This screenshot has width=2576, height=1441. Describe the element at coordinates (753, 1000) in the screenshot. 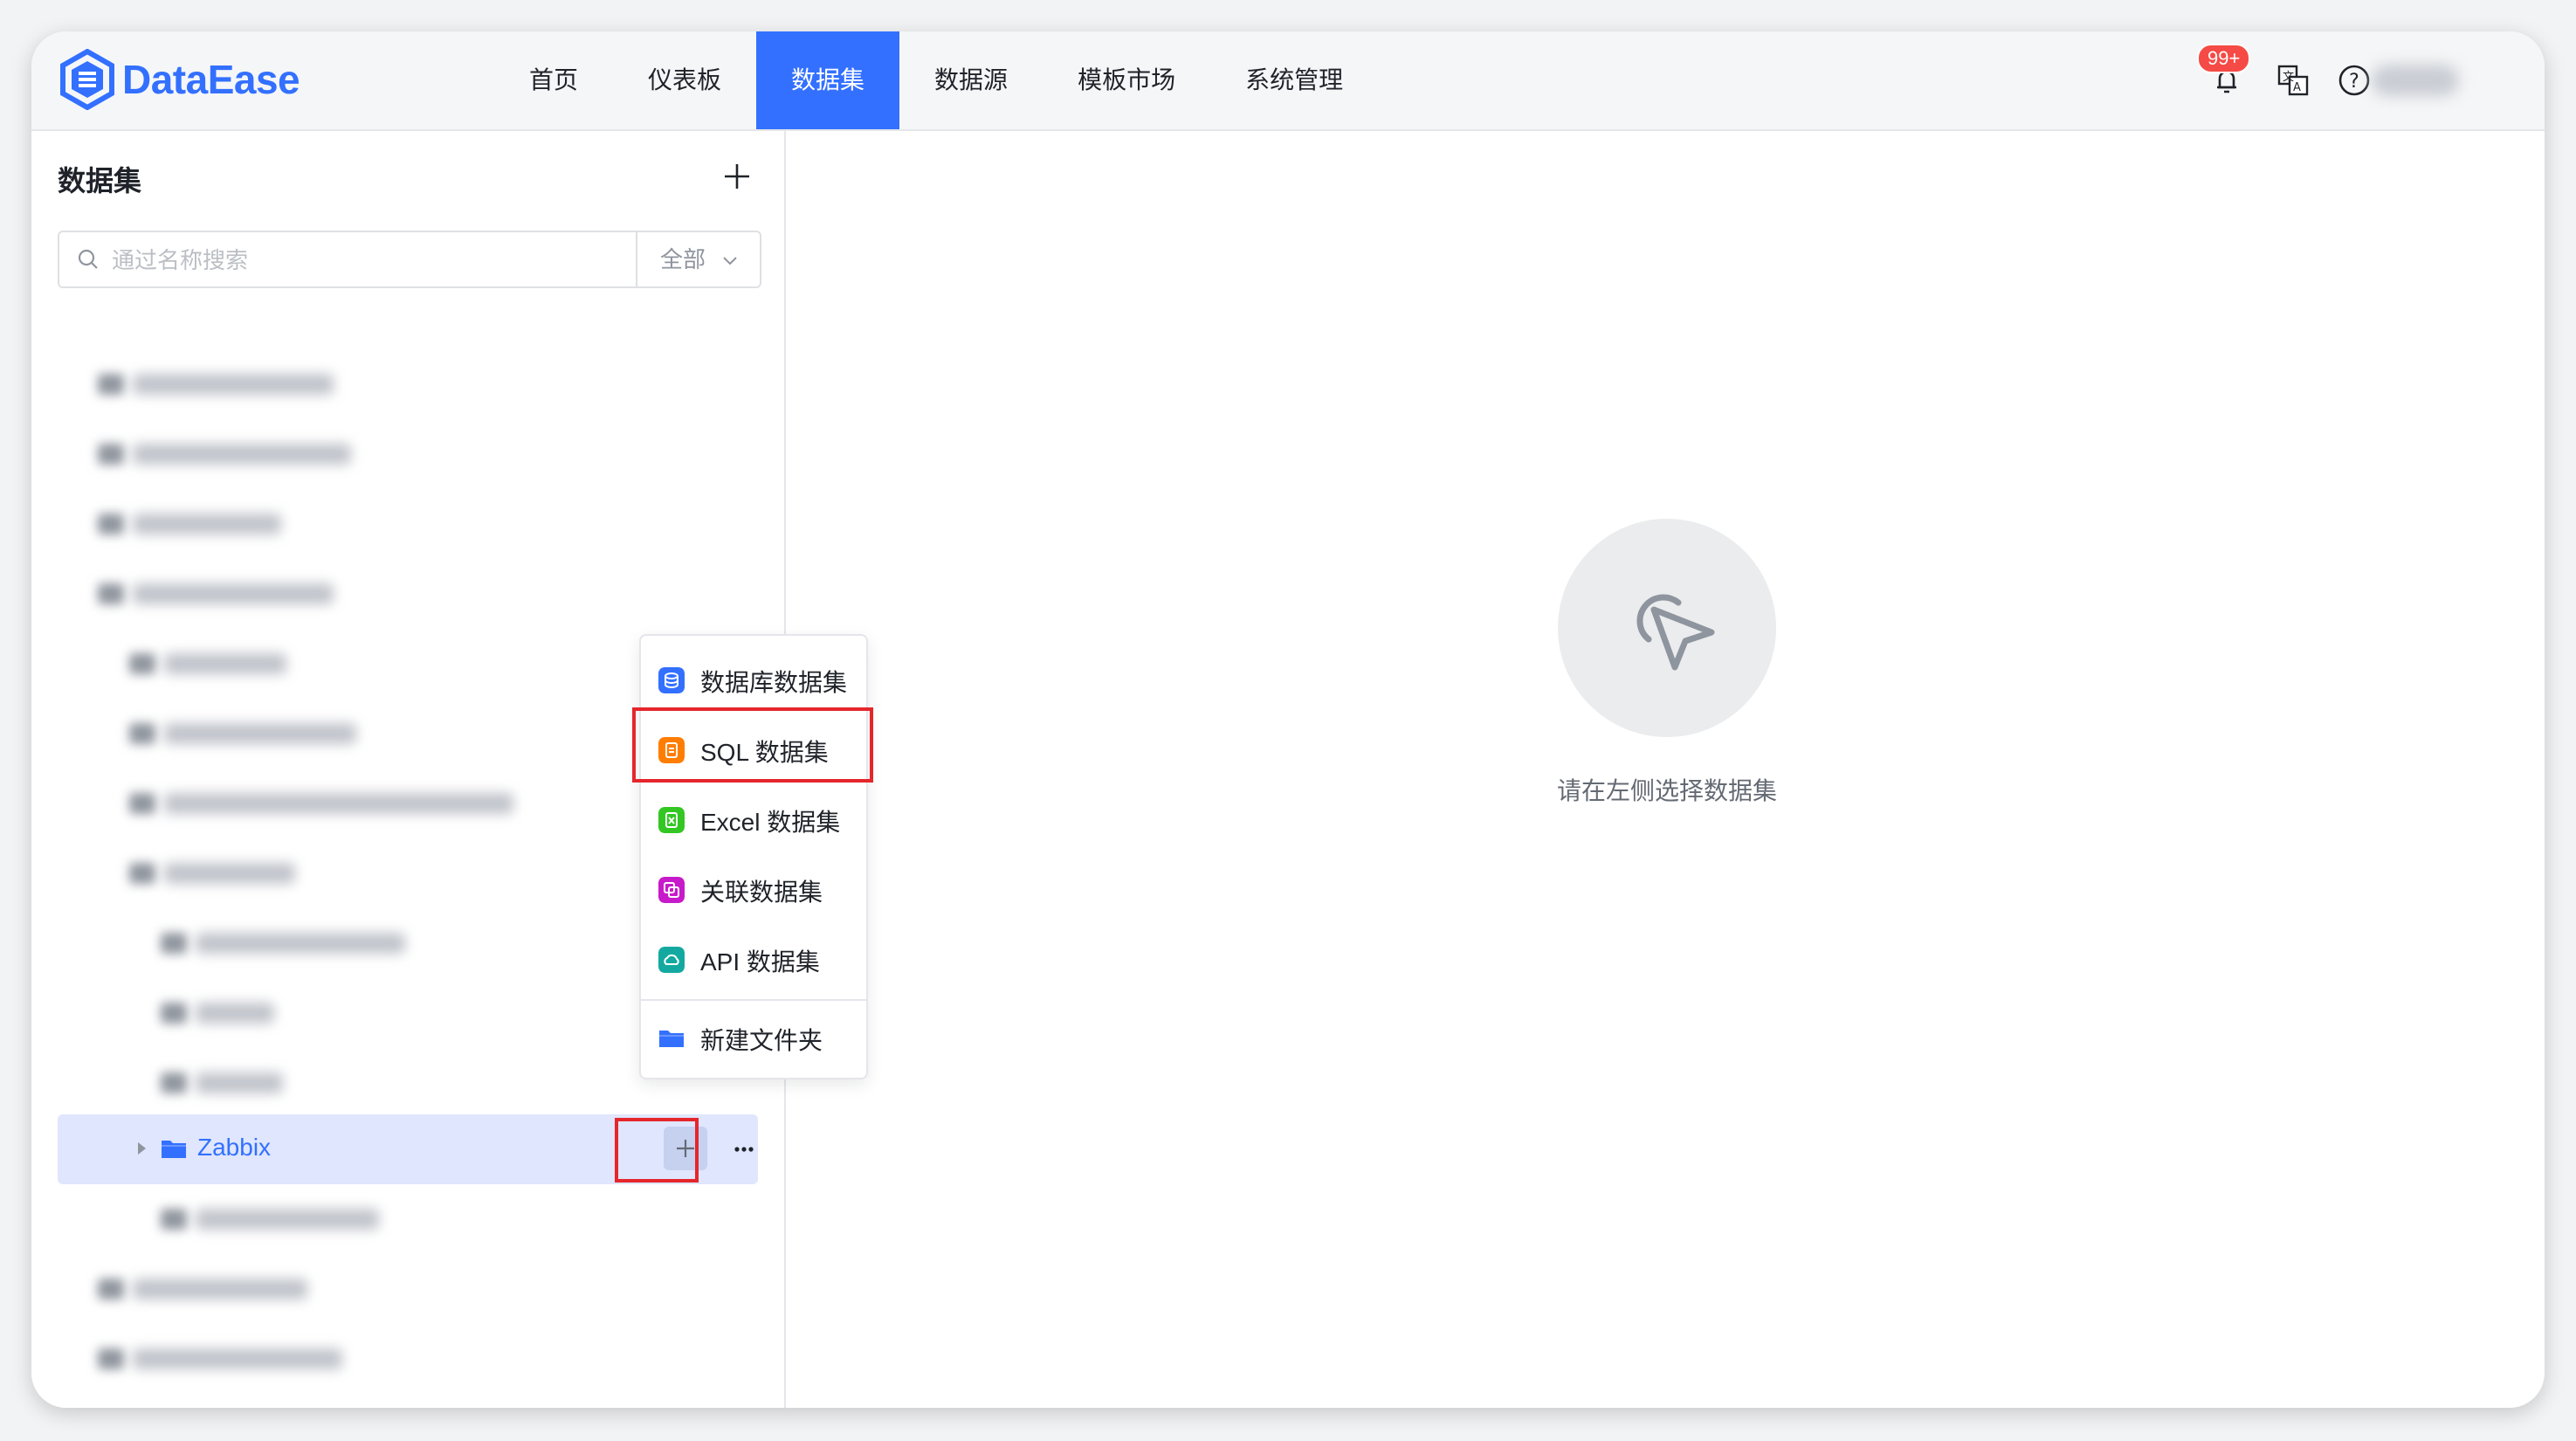

I see `menu-divider` at that location.